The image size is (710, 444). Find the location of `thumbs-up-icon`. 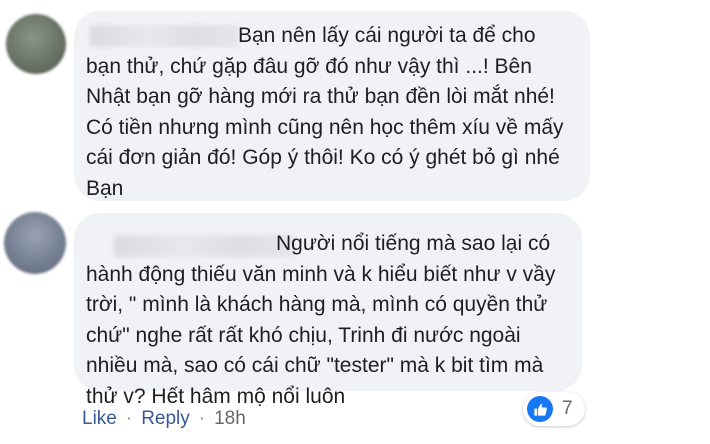

thumbs-up-icon is located at coordinates (540, 409).